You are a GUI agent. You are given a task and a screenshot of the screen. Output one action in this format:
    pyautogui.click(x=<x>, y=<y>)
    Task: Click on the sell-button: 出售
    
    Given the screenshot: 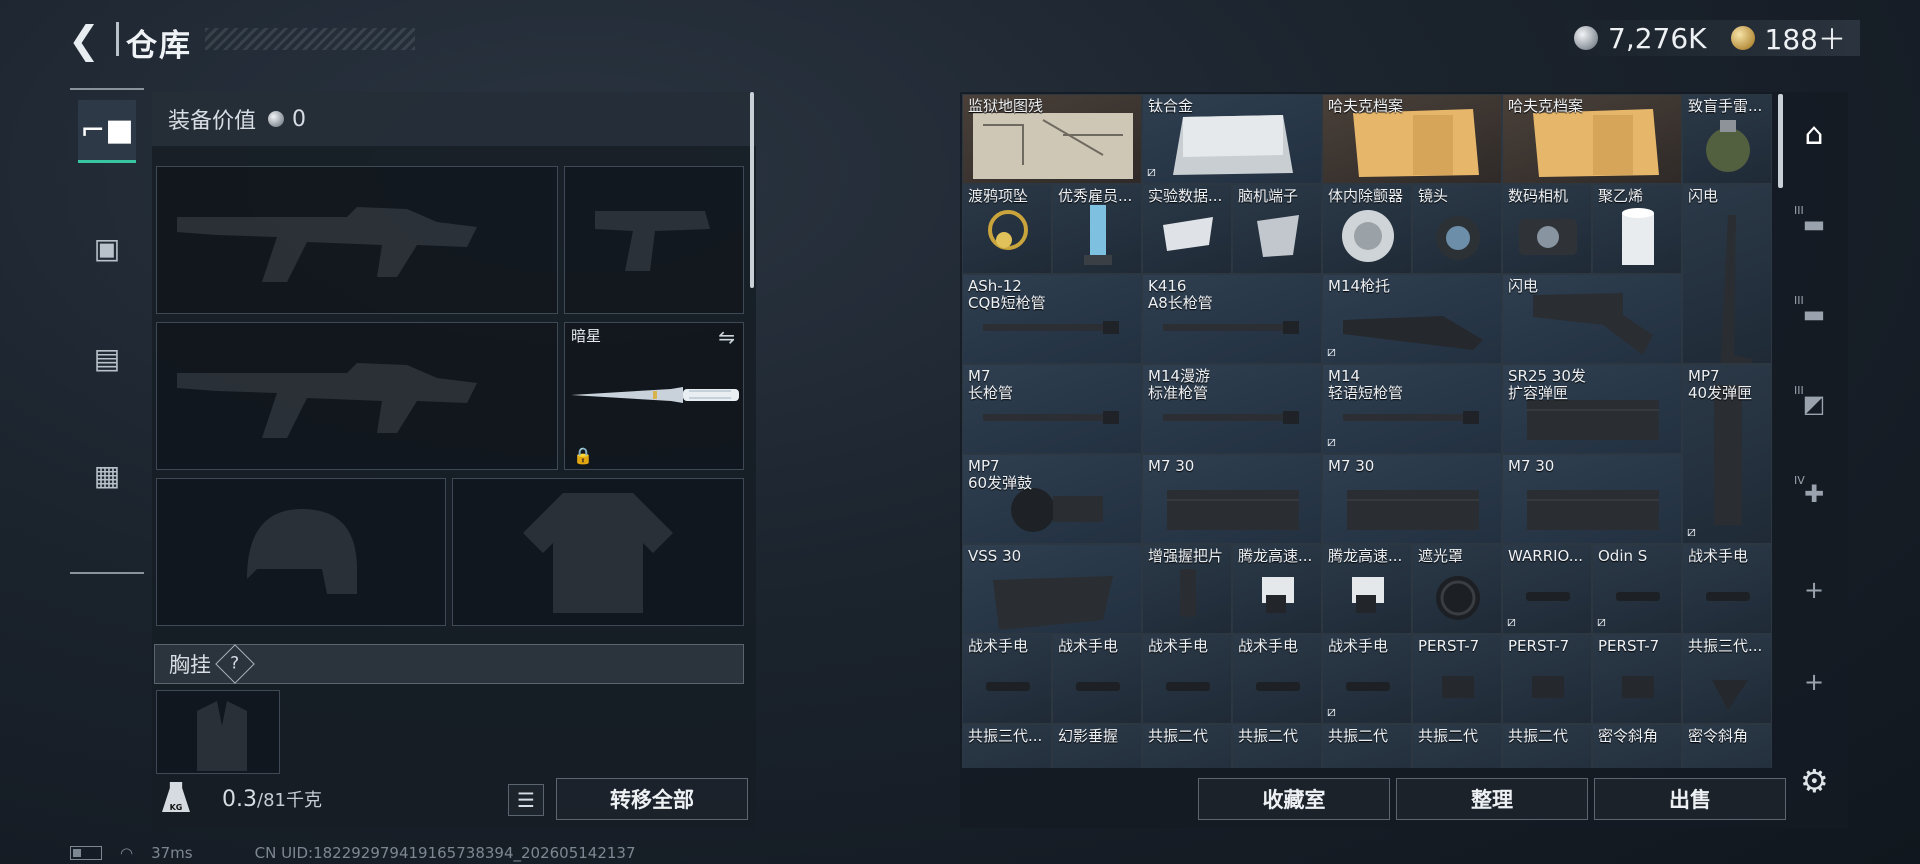 What is the action you would take?
    pyautogui.click(x=1690, y=799)
    